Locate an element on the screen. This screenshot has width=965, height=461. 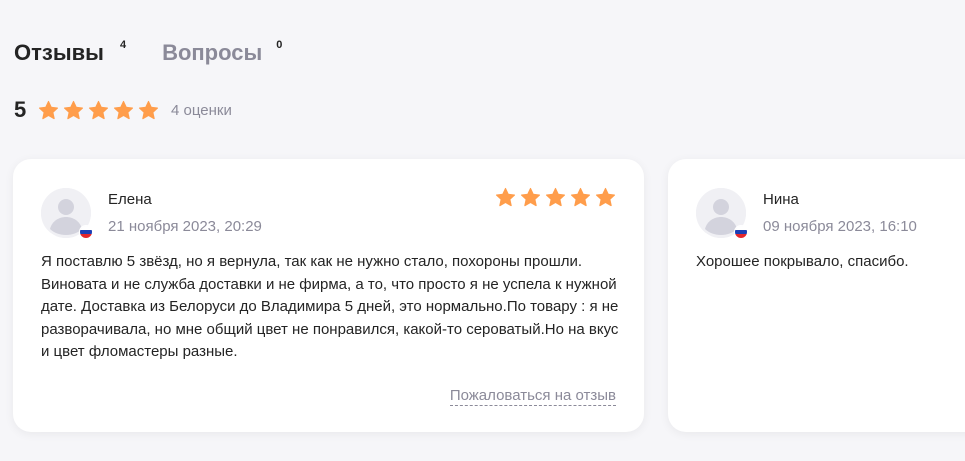
review-tabs: Отзывы 4 Вопросы 0 is located at coordinates (148, 53).